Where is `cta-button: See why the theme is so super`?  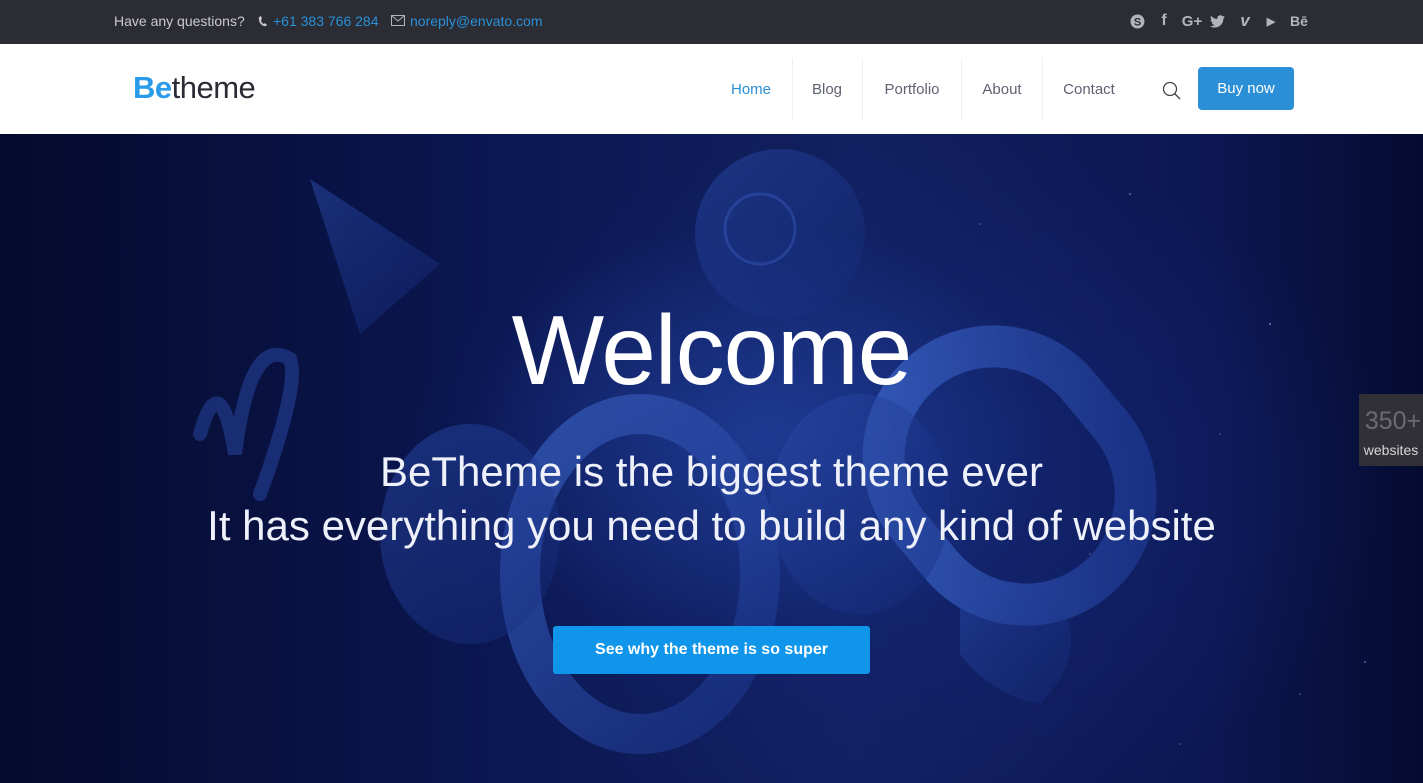
cta-button: See why the theme is so super is located at coordinates (711, 650).